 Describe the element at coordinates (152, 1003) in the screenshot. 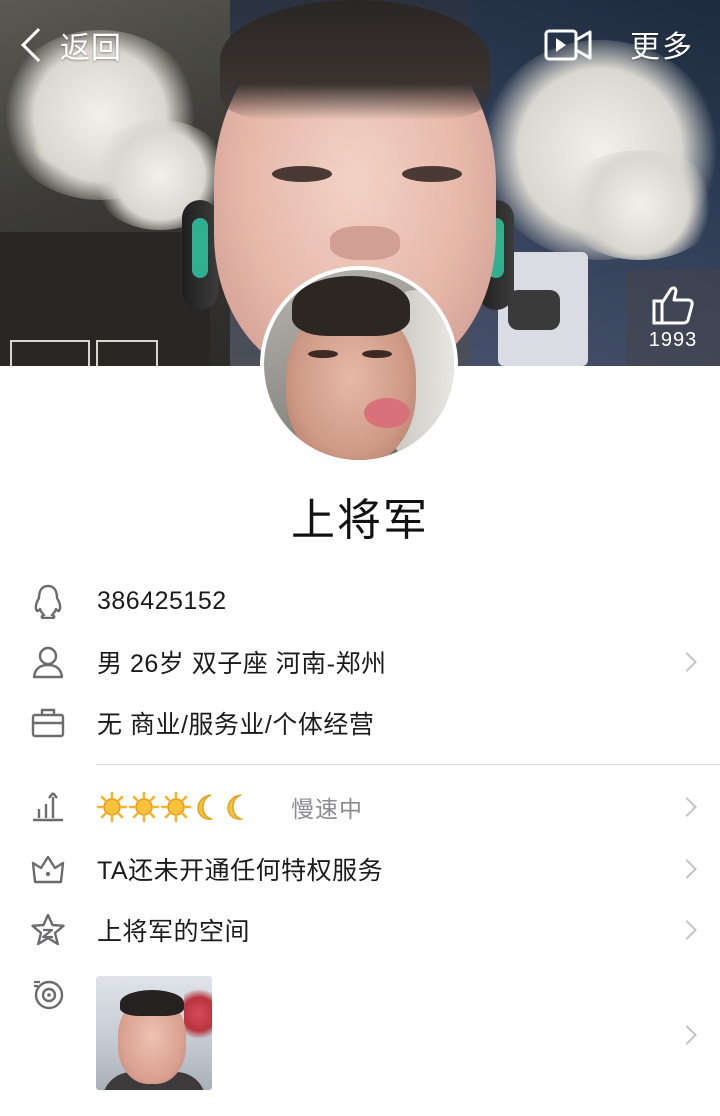

I see `thumbnail-hair` at that location.